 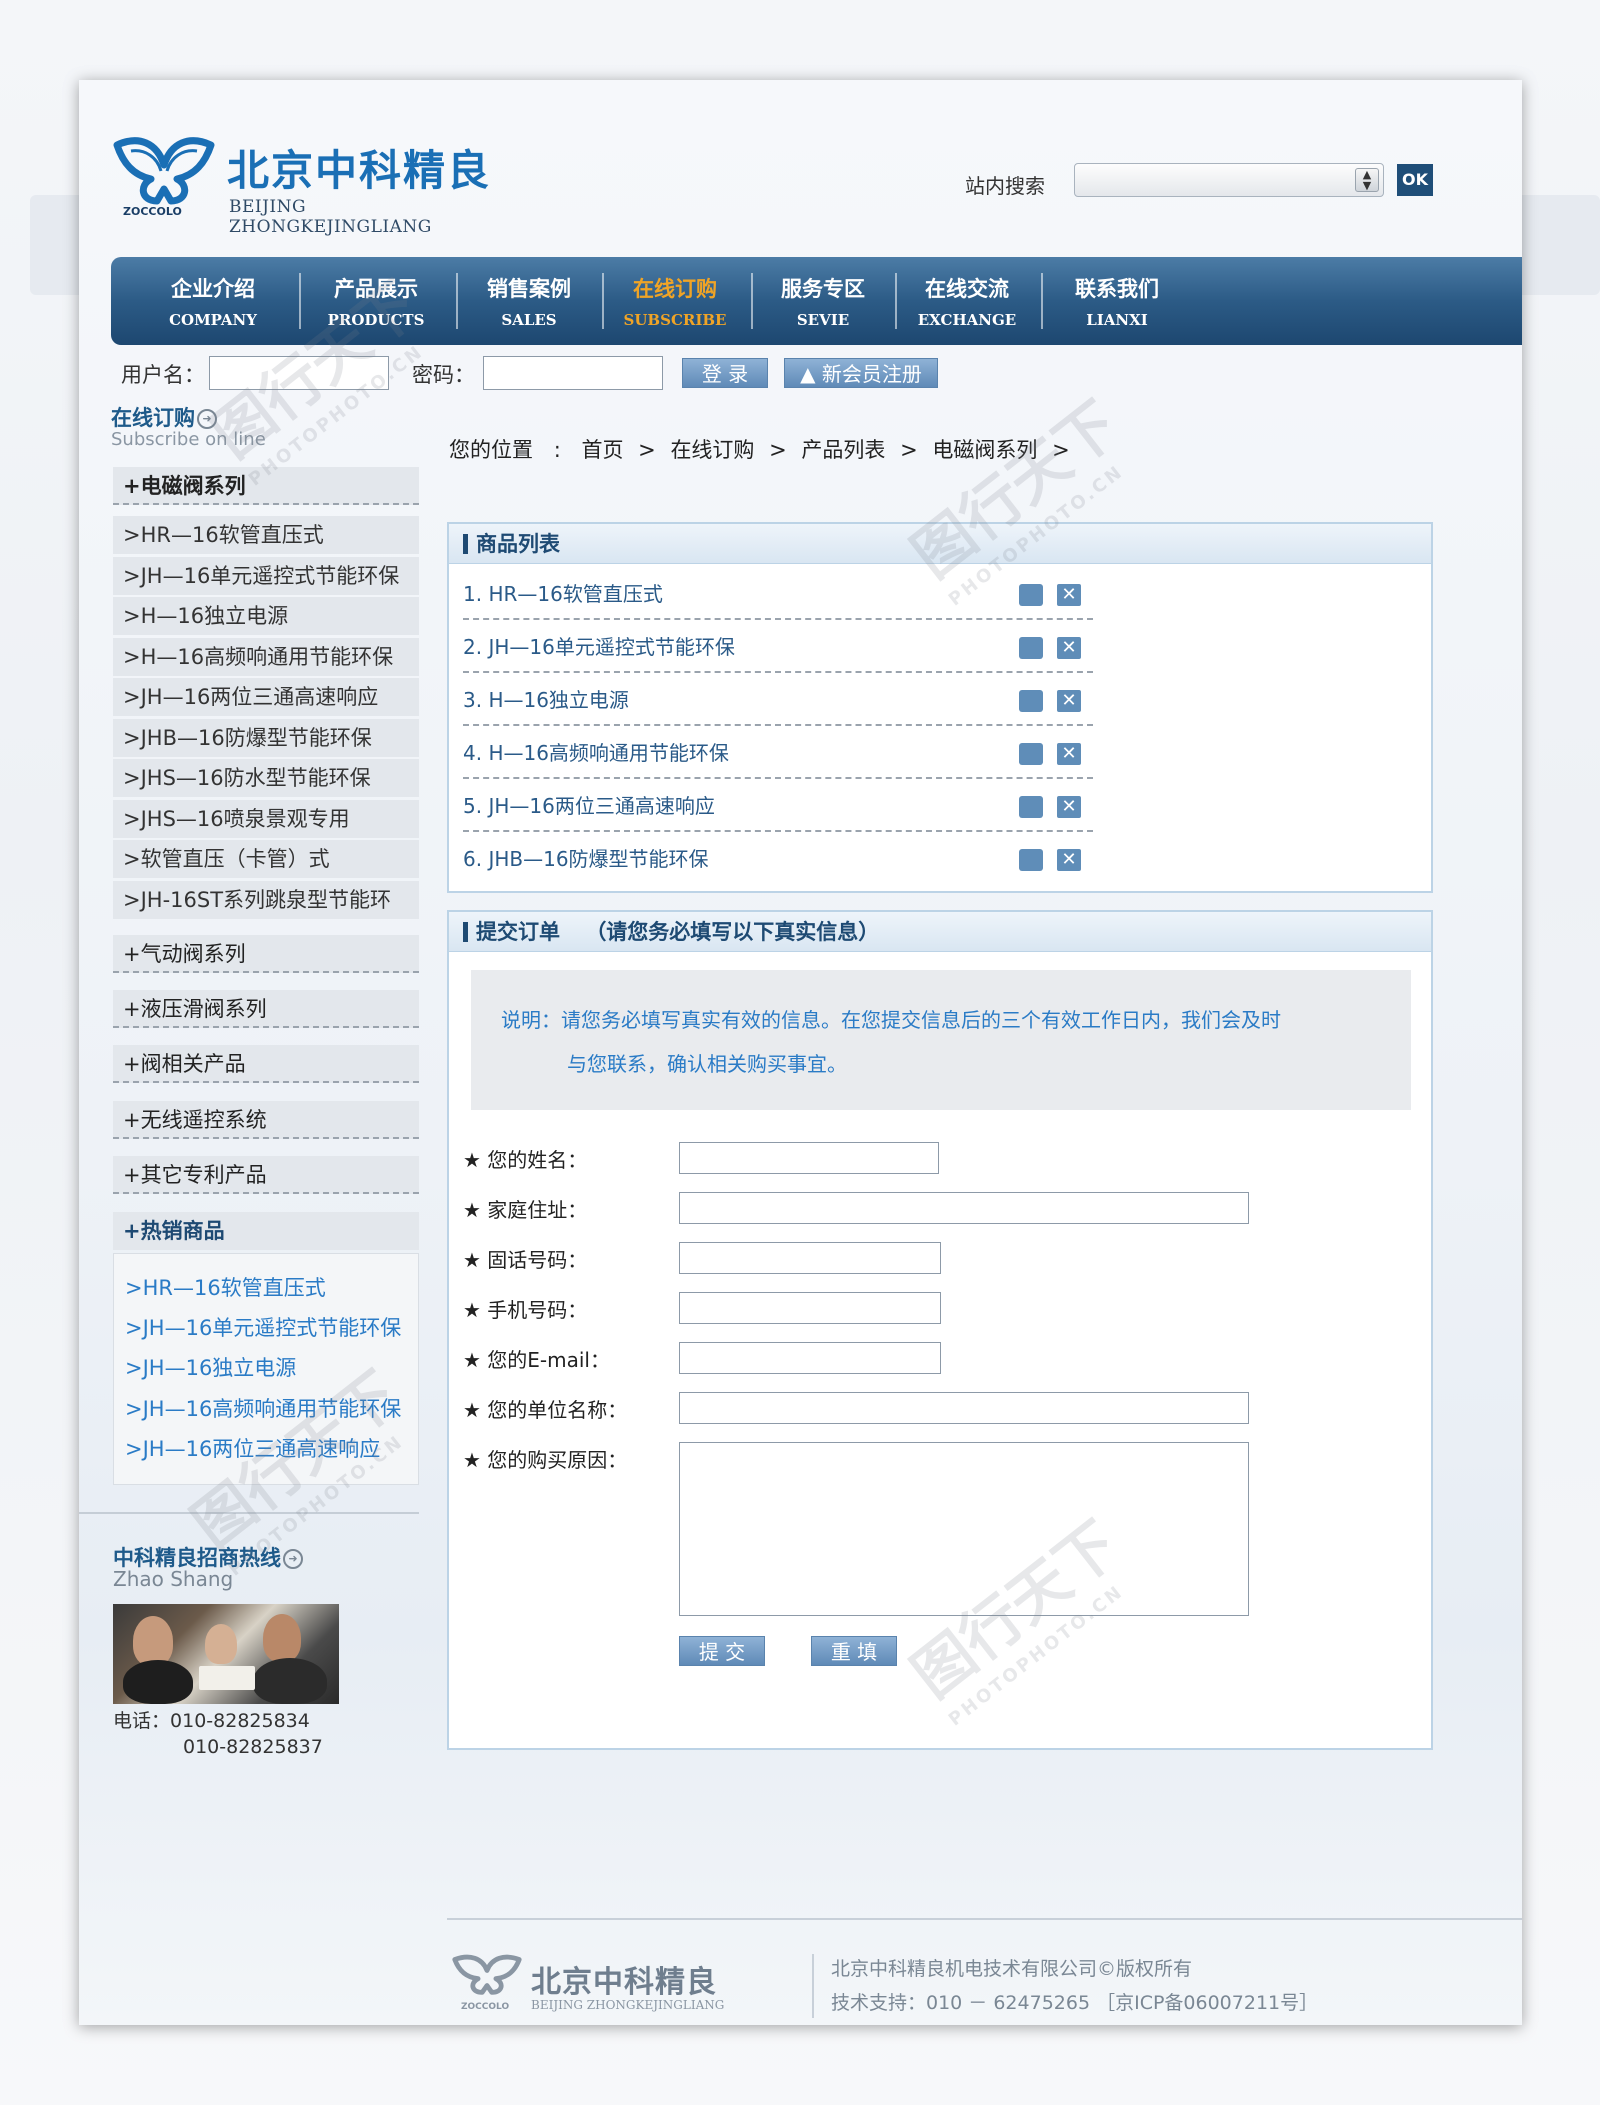 I want to click on sidebar-sub-item: >JHS—16防水型节能环保, so click(x=266, y=778).